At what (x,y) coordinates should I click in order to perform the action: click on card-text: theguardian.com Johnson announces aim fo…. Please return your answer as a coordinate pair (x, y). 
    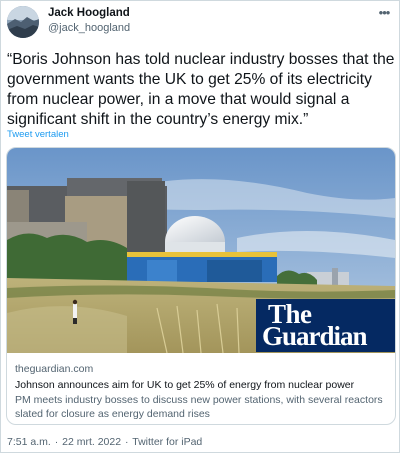
    Looking at the image, I should click on (202, 391).